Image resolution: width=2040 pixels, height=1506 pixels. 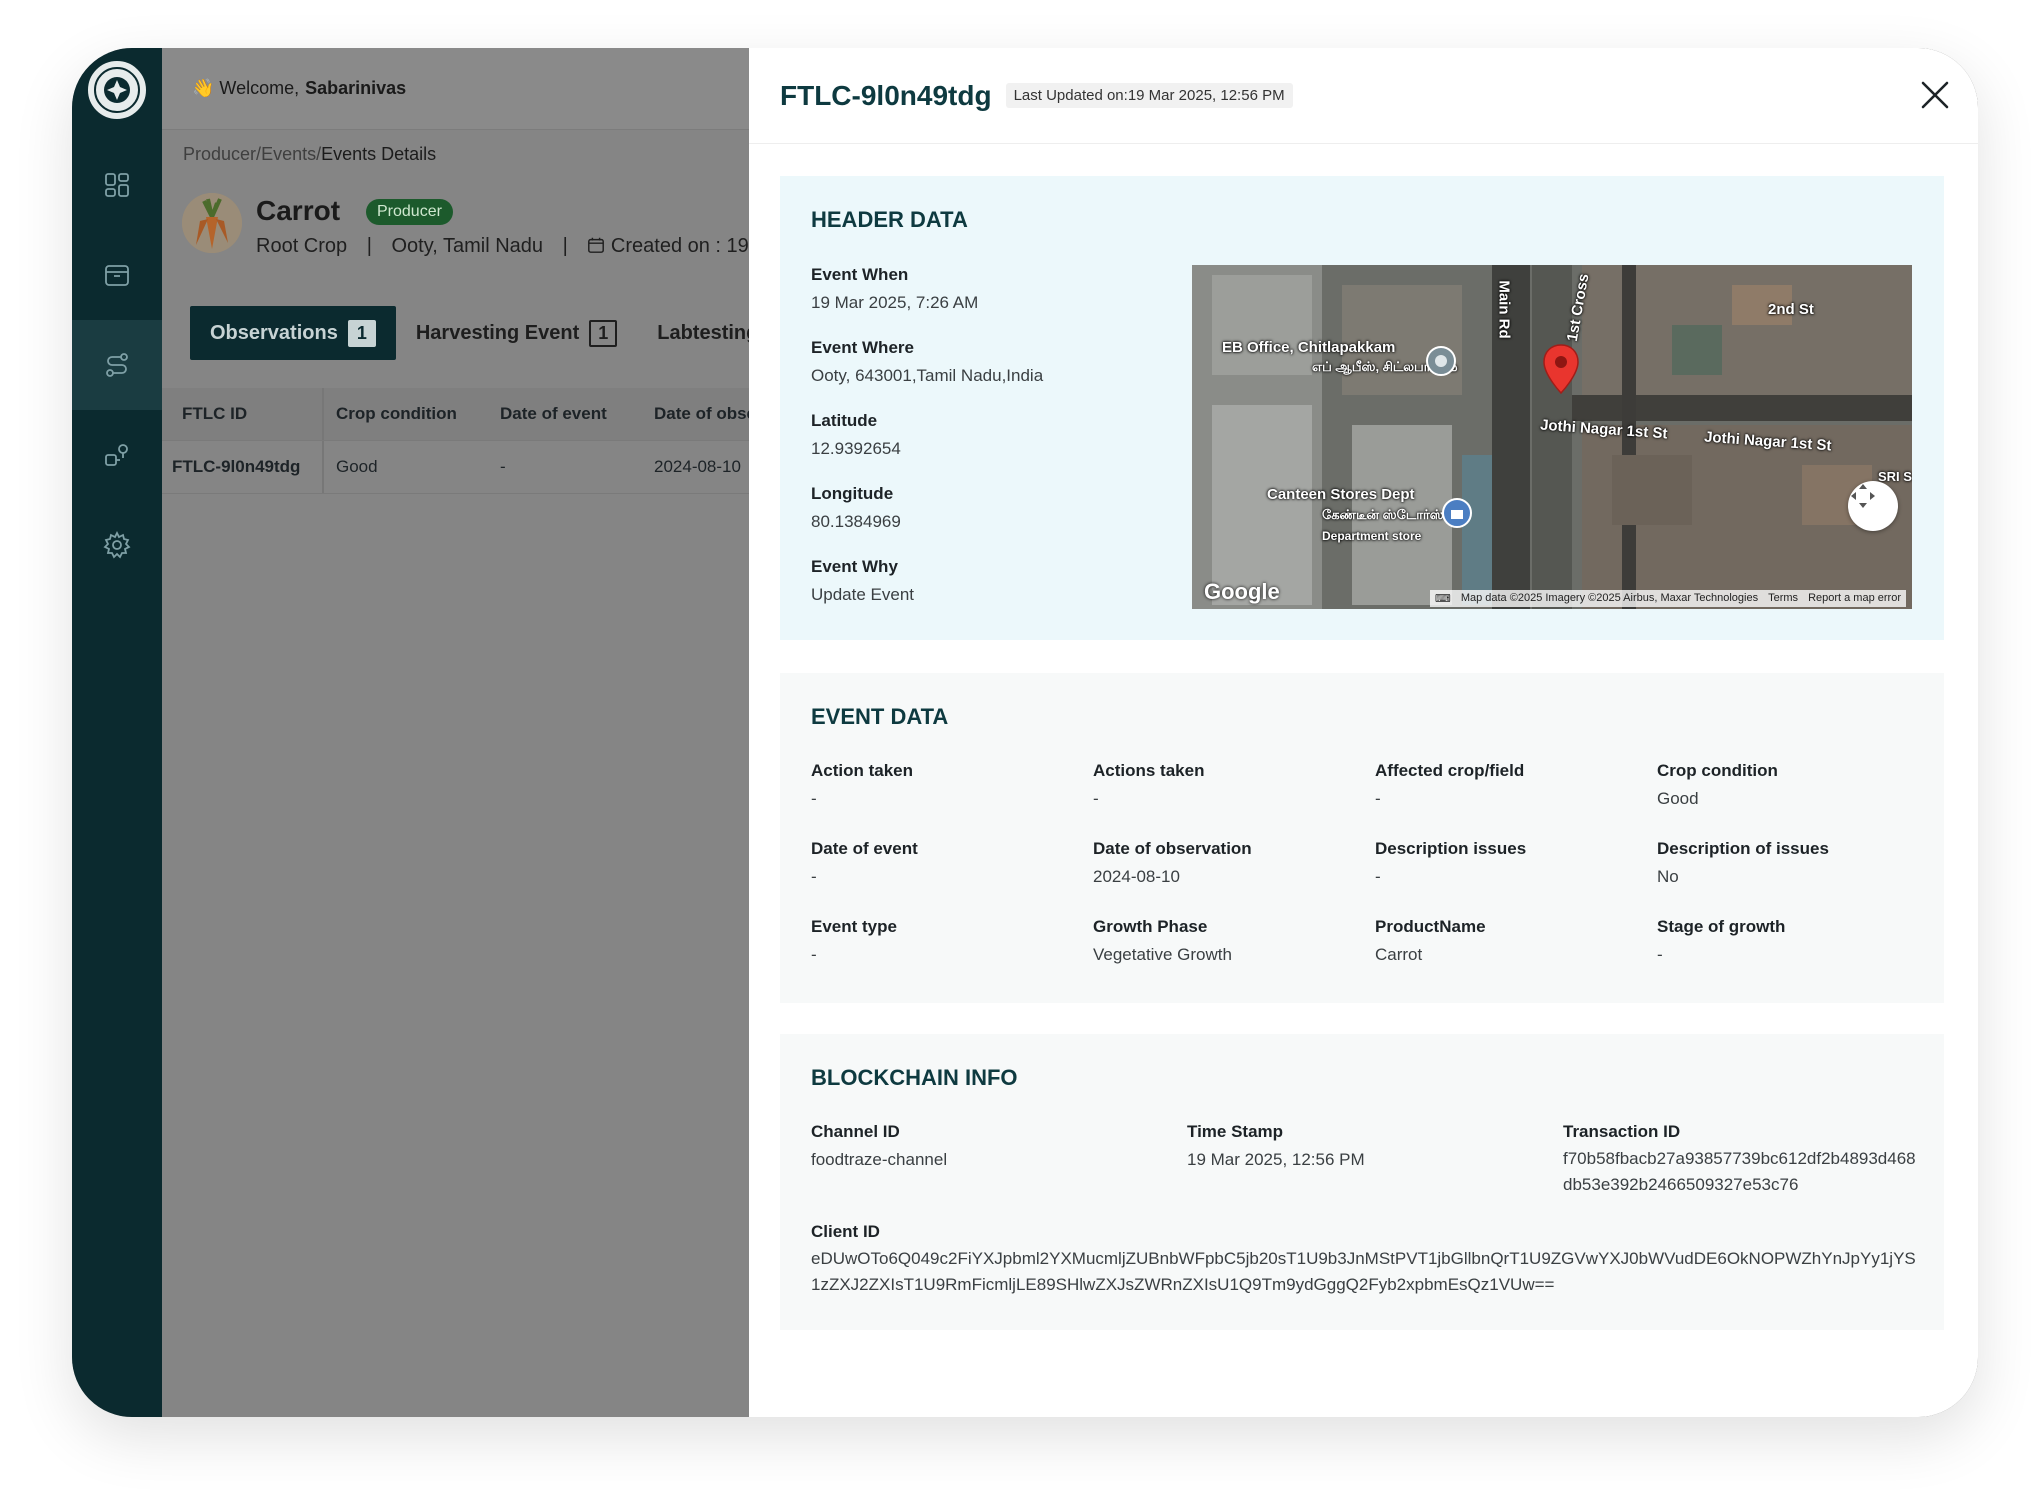 What do you see at coordinates (497, 332) in the screenshot?
I see `tab-label: Harvesting Event` at bounding box center [497, 332].